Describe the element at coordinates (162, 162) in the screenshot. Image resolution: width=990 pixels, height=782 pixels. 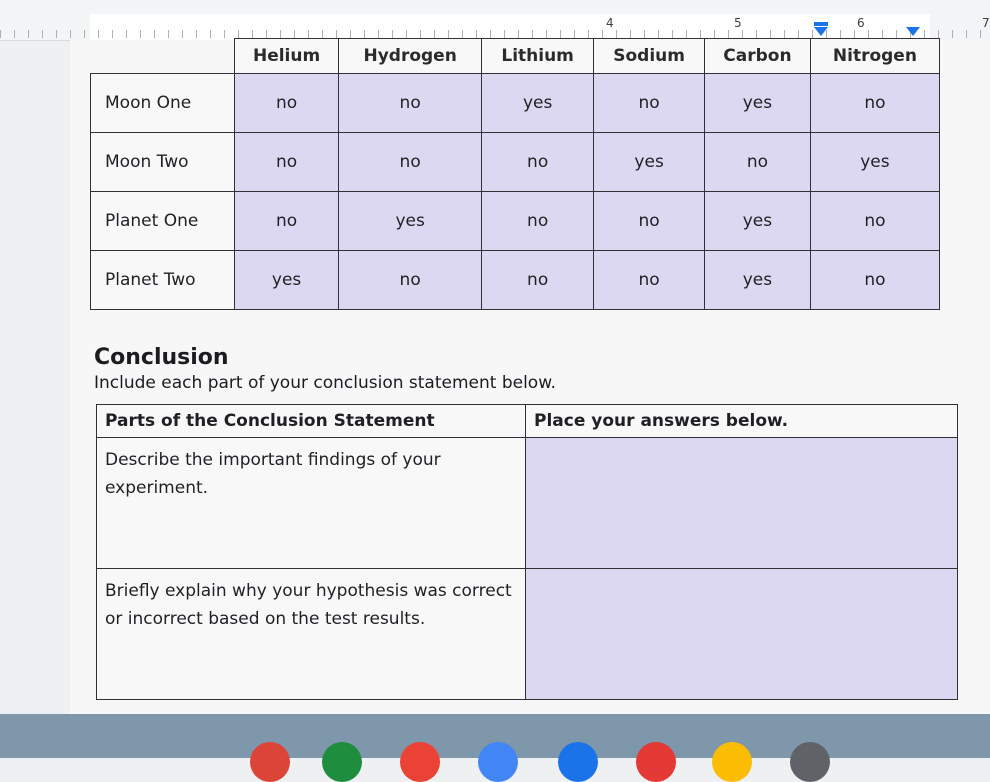
I see `row-header: Moon Two` at that location.